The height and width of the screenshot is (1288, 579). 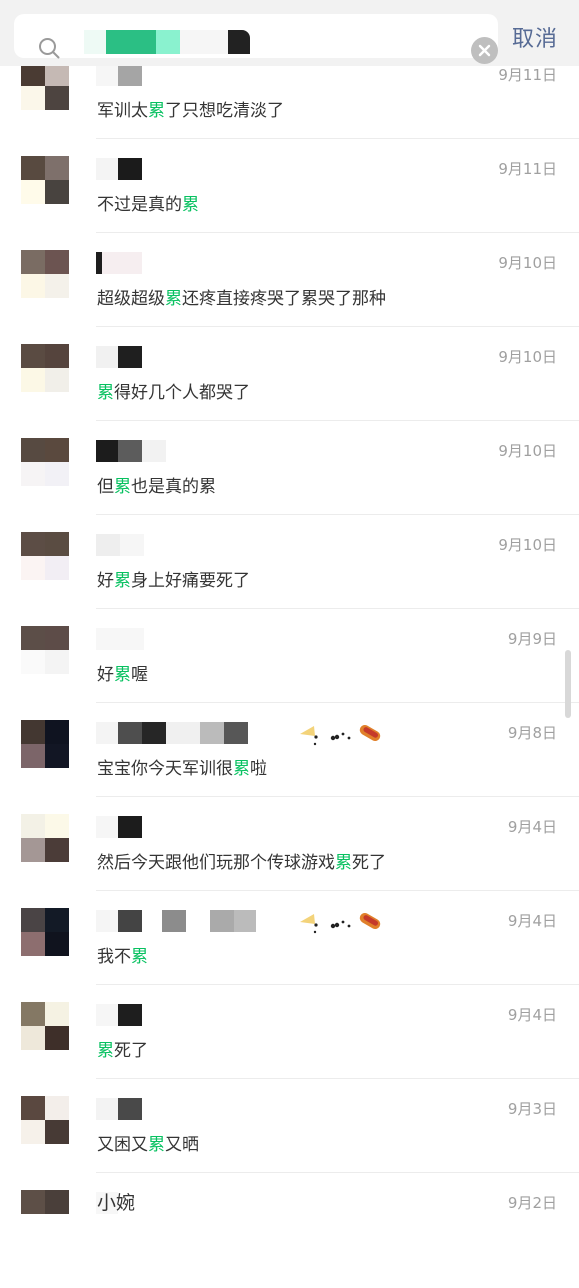 I want to click on snippet-text-after: 身上好痛要死了, so click(x=190, y=581).